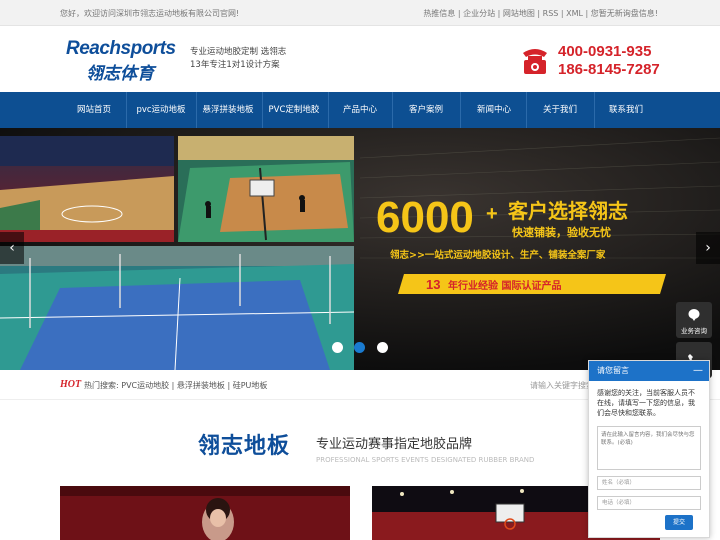 This screenshot has width=720, height=540. I want to click on hero-plus: +, so click(492, 214).